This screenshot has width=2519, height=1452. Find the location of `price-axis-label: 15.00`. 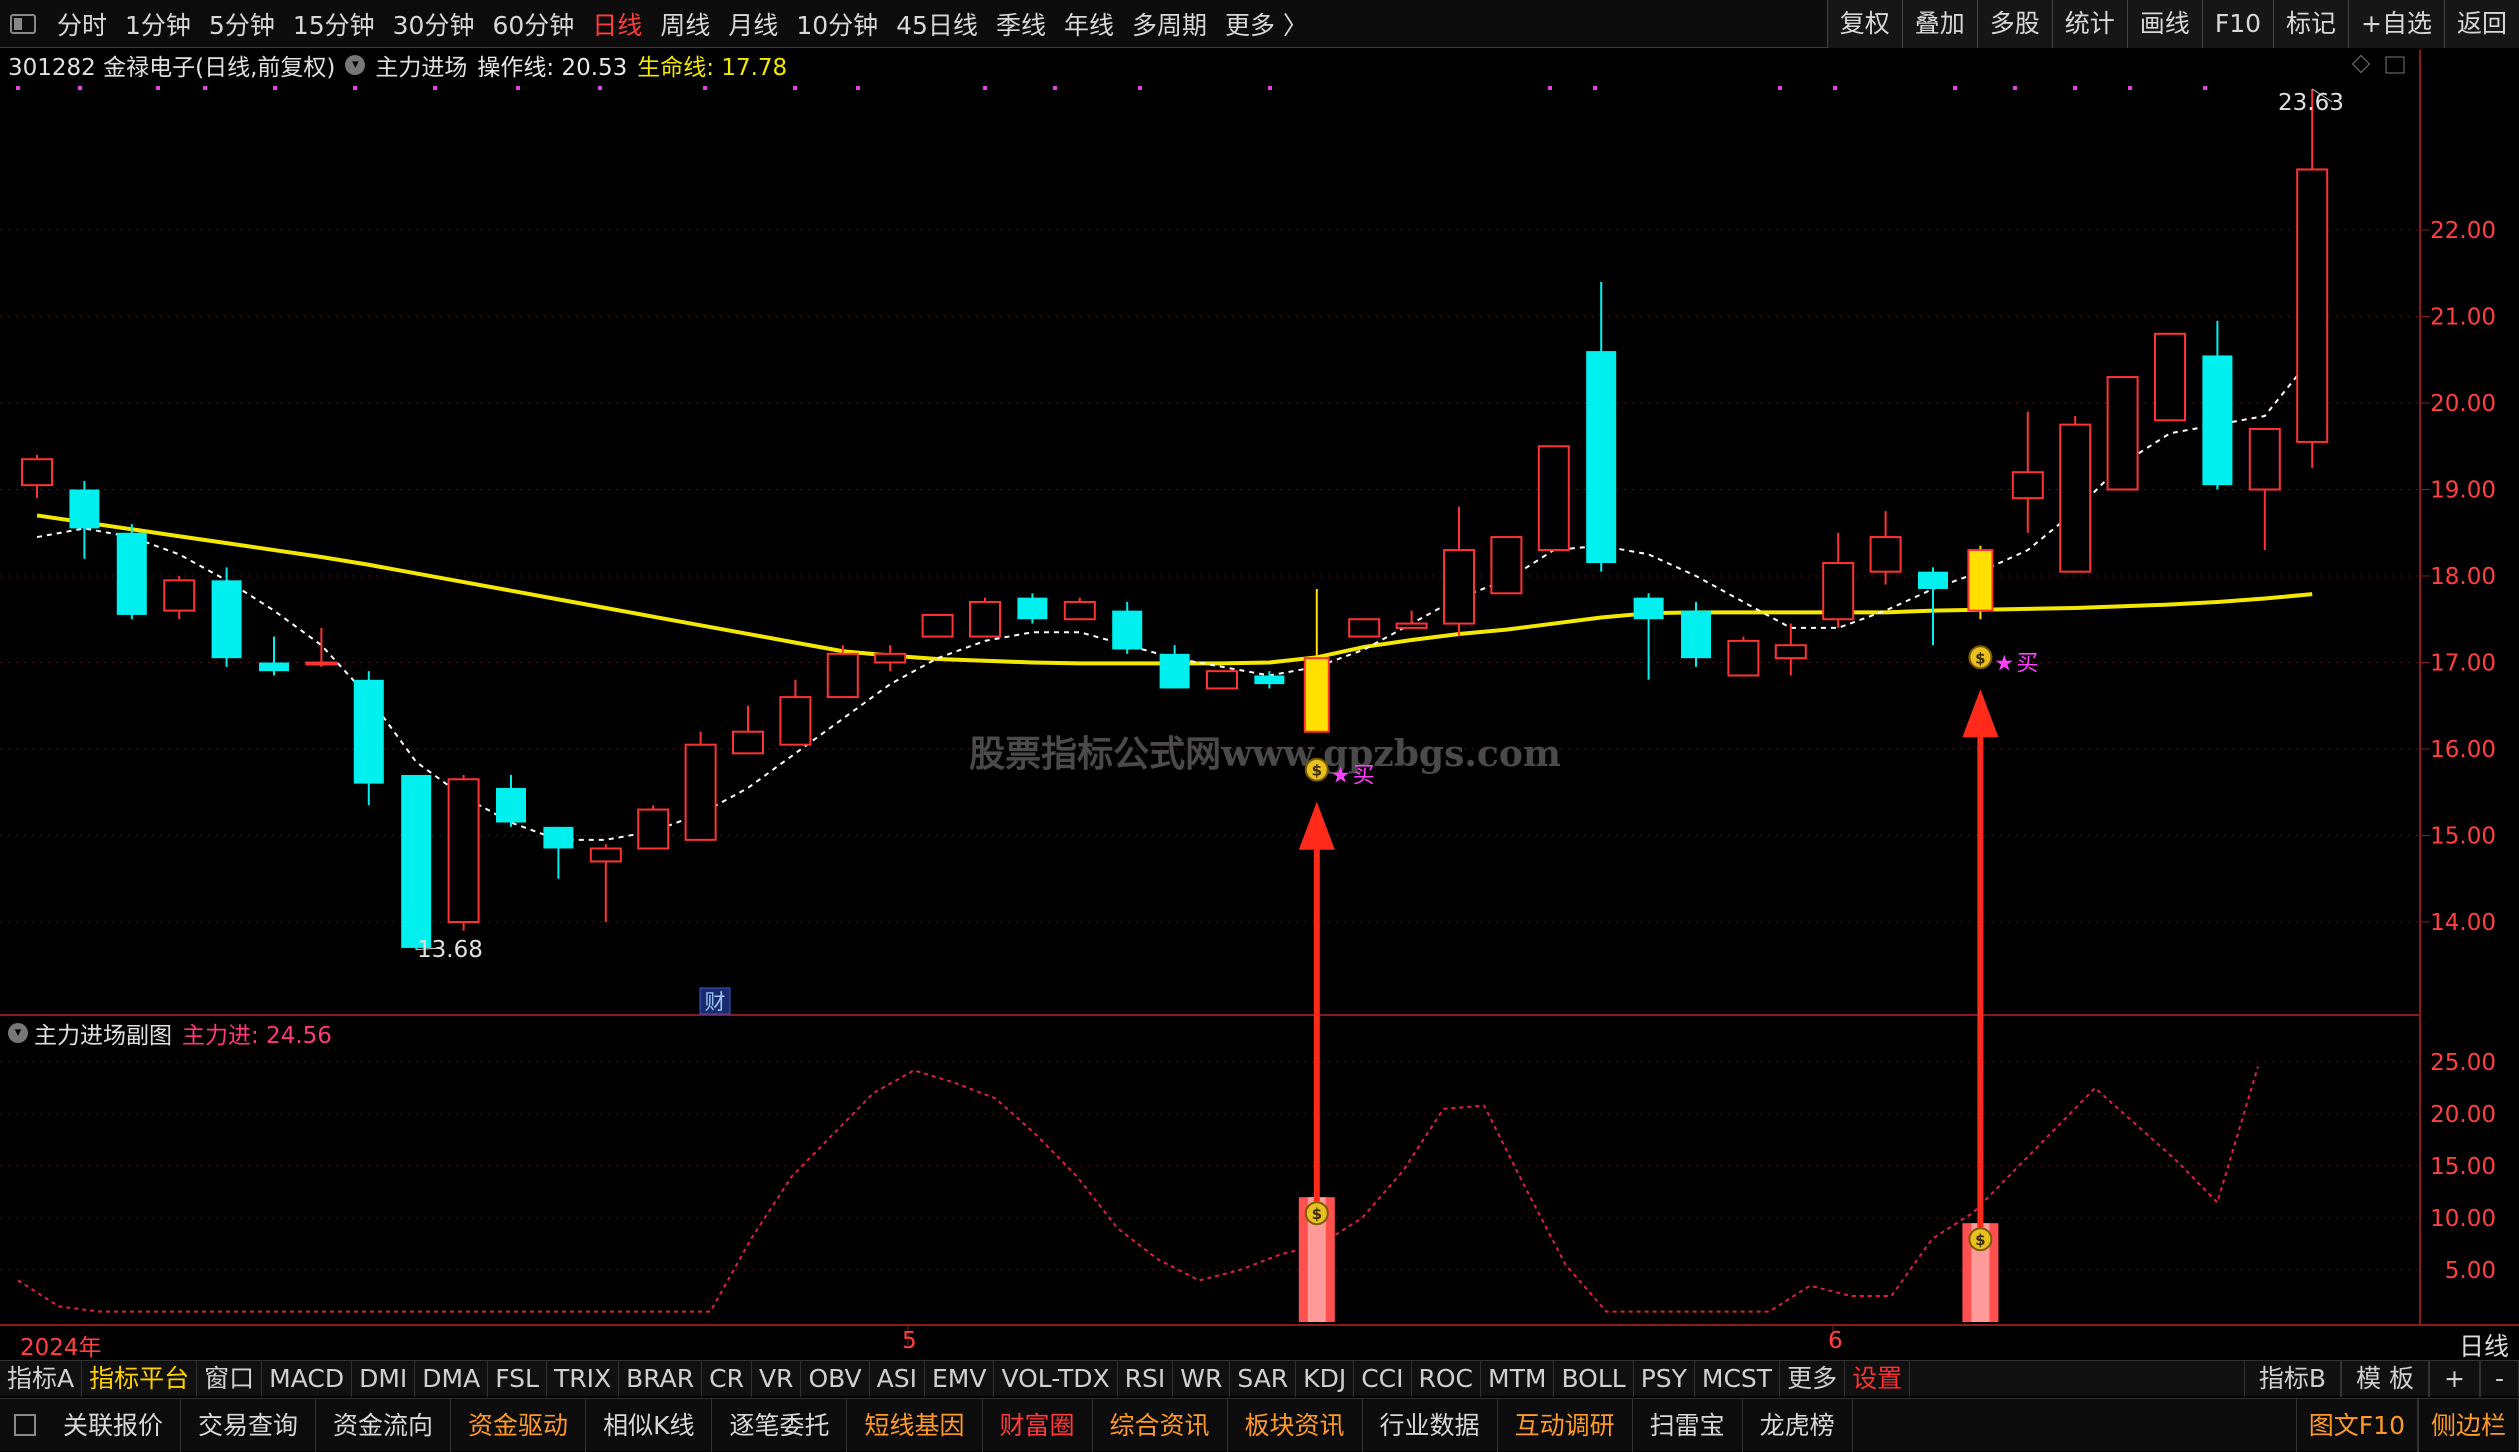

price-axis-label: 15.00 is located at coordinates (2463, 837).